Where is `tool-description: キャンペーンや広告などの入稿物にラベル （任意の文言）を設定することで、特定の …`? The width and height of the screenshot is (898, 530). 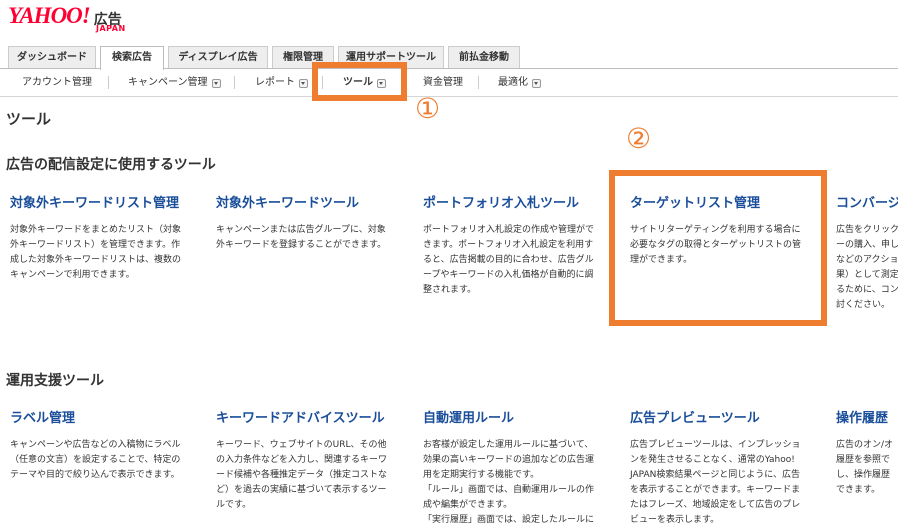
tool-description: キャンペーンや広告などの入稿物にラベル （任意の文言）を設定することで、特定の … is located at coordinates (105, 460).